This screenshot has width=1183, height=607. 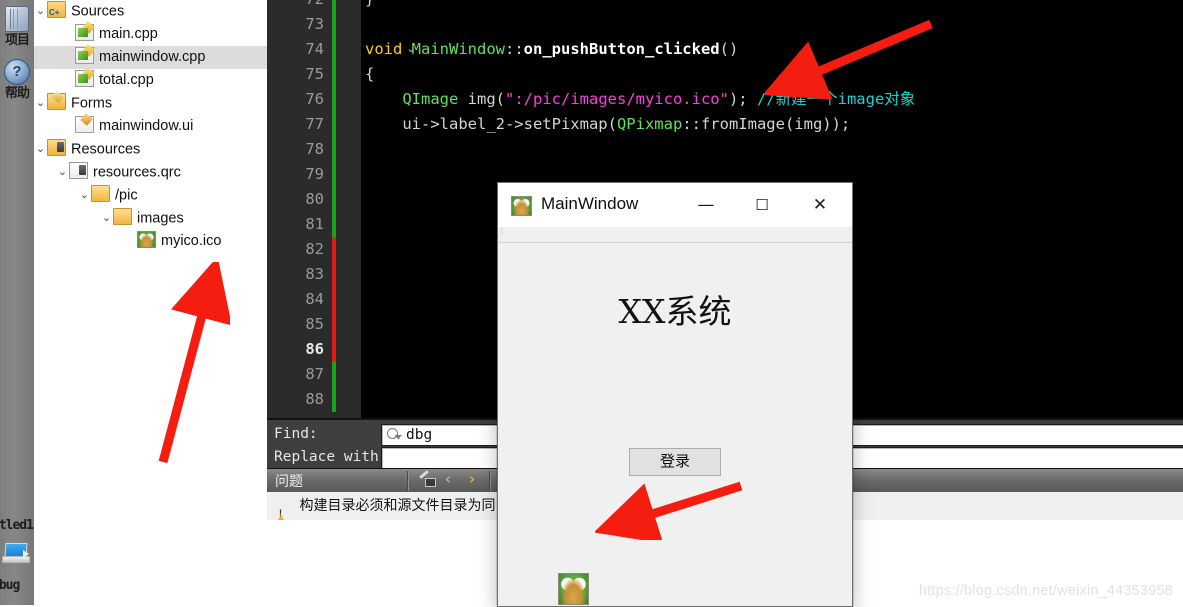 I want to click on mode-selector-rail: 项目 ? 帮助 itled1 ebug, so click(x=17, y=302).